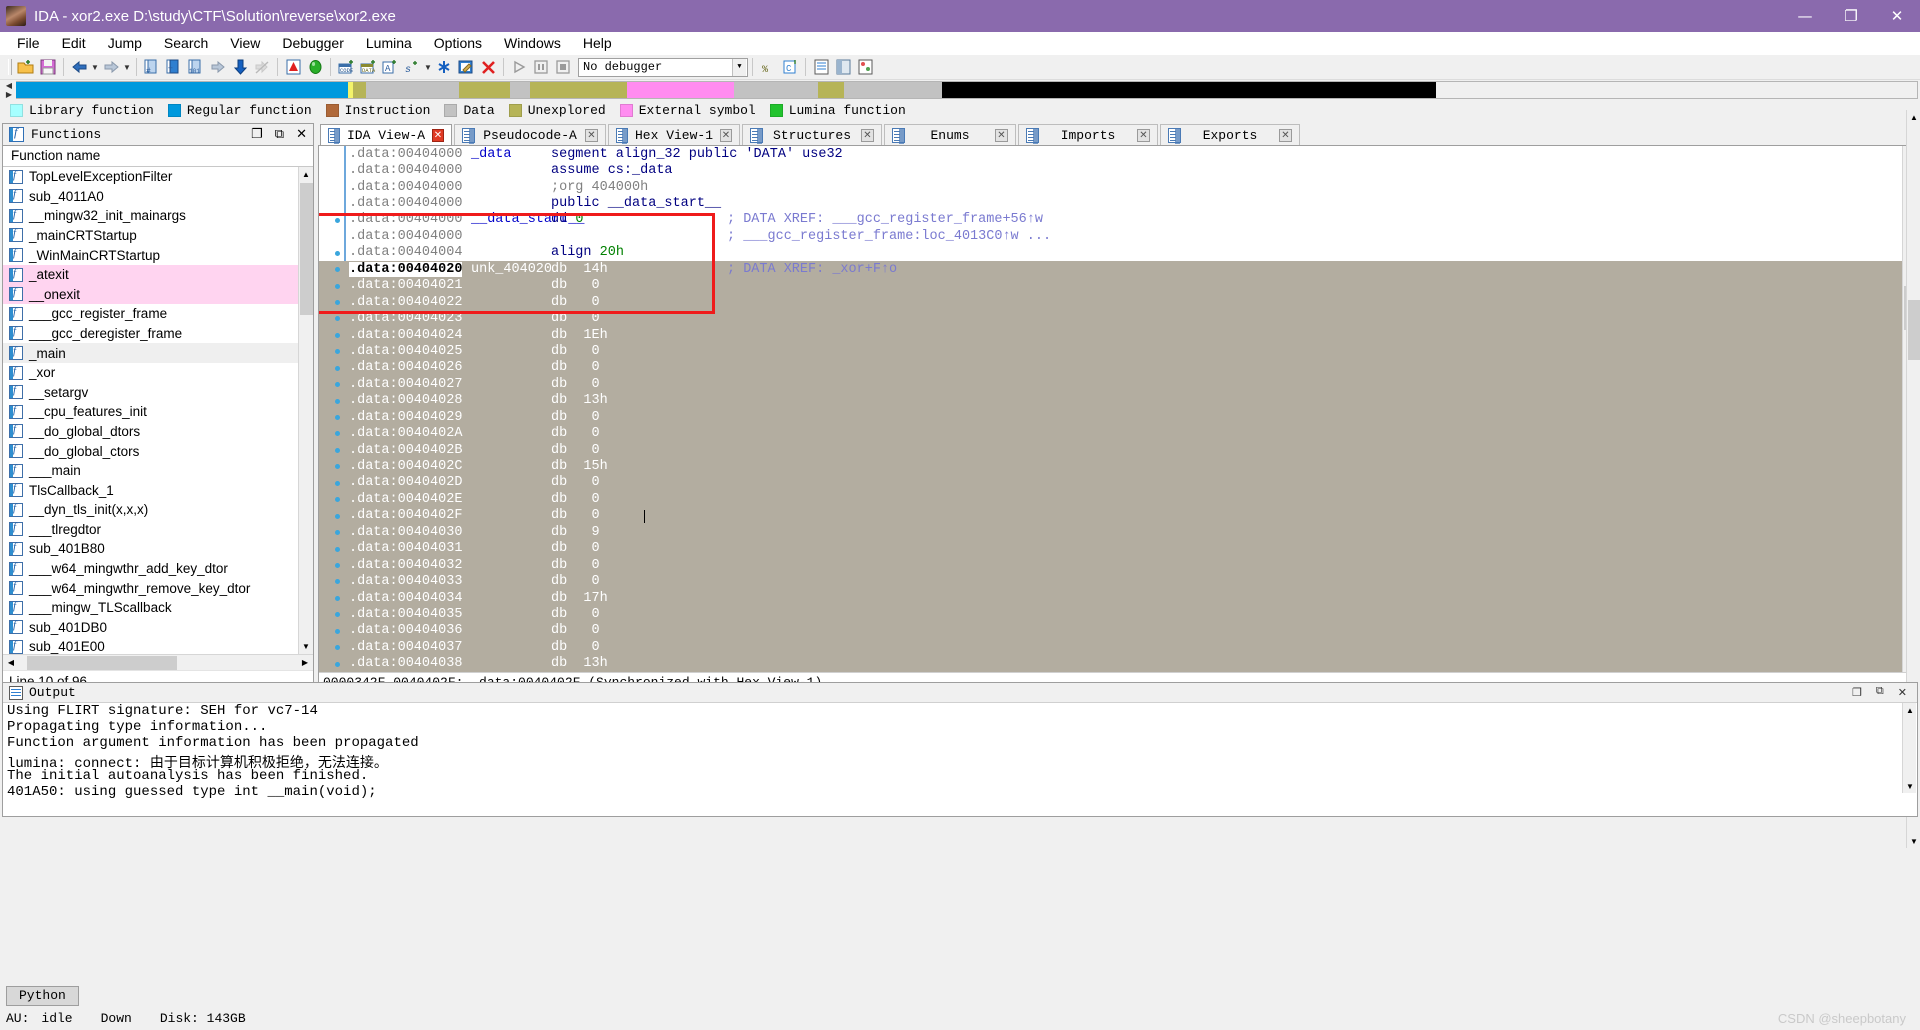  What do you see at coordinates (1118, 302) in the screenshot?
I see `disassembly-line: .data:00404022 db 0` at bounding box center [1118, 302].